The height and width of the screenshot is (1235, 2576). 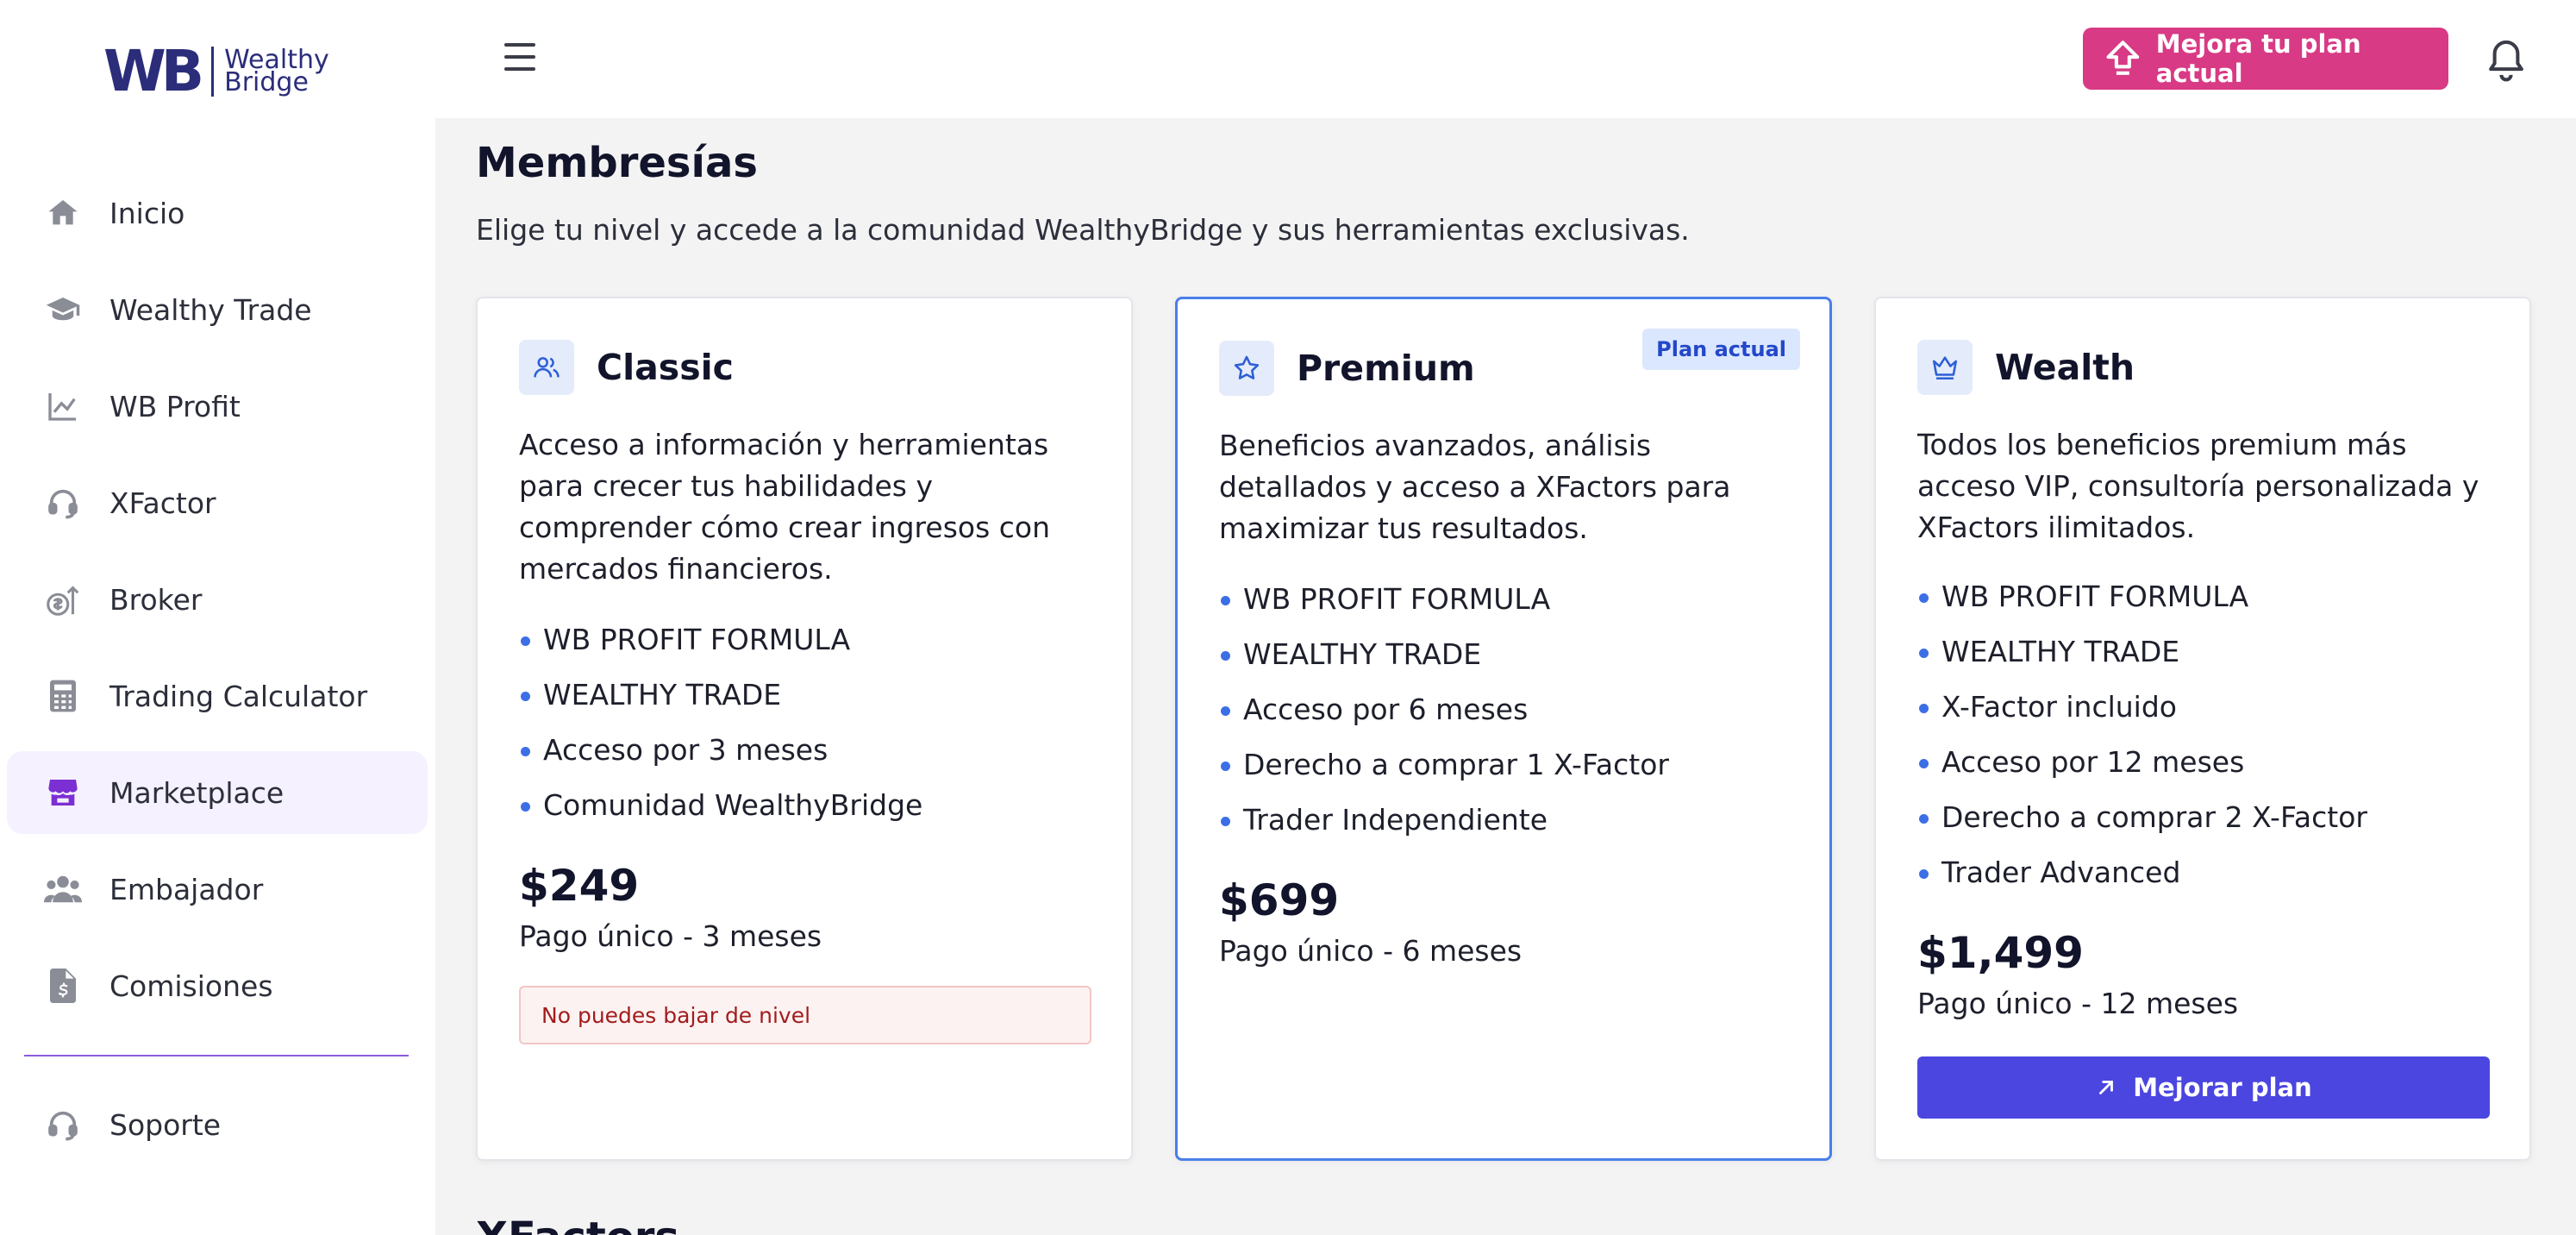 What do you see at coordinates (63, 985) in the screenshot?
I see `invoice-dollar-icon` at bounding box center [63, 985].